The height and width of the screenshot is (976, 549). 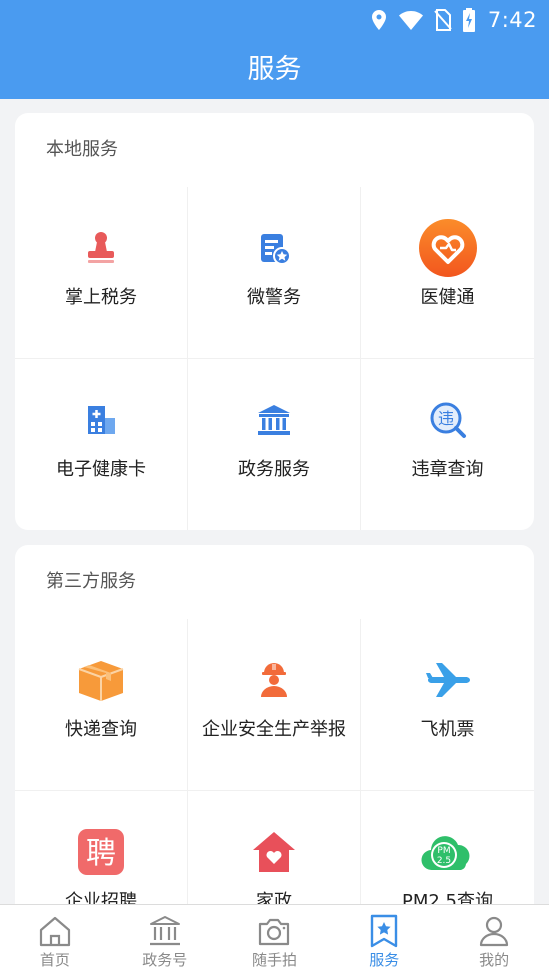 I want to click on service-recruitment: 聘 企业招聘, so click(x=101, y=847).